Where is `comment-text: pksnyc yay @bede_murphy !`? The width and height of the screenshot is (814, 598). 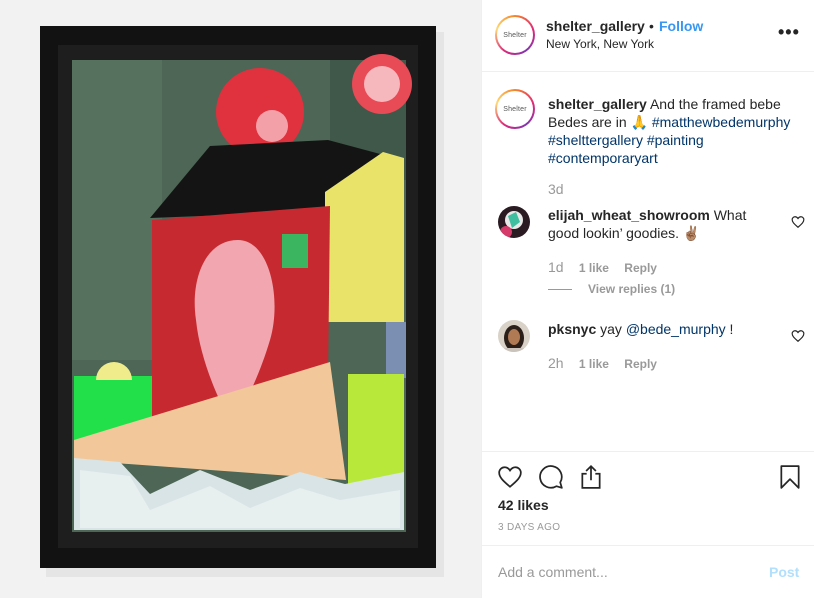
comment-text: pksnyc yay @bede_murphy ! is located at coordinates (663, 329).